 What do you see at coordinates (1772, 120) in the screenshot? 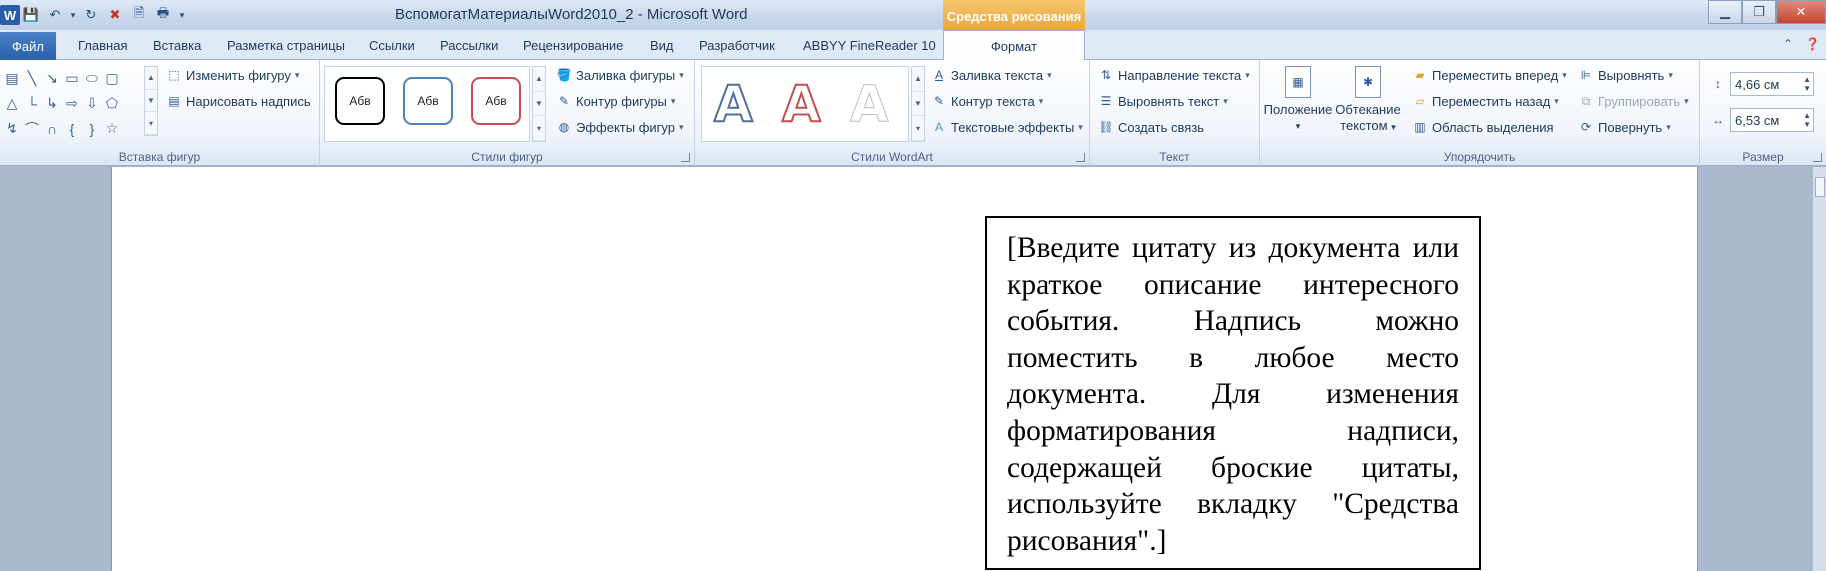
I see `width-input: 6,53 см ▲ ▼` at bounding box center [1772, 120].